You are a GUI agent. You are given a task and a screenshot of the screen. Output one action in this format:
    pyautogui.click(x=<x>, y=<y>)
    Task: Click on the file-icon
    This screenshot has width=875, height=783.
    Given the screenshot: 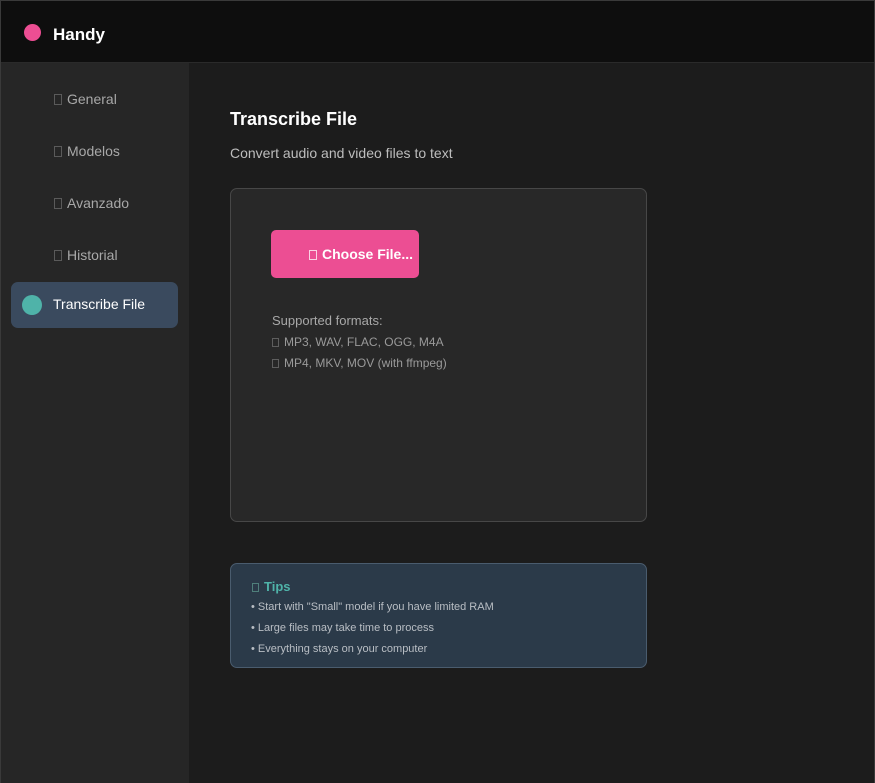 What is the action you would take?
    pyautogui.click(x=313, y=255)
    